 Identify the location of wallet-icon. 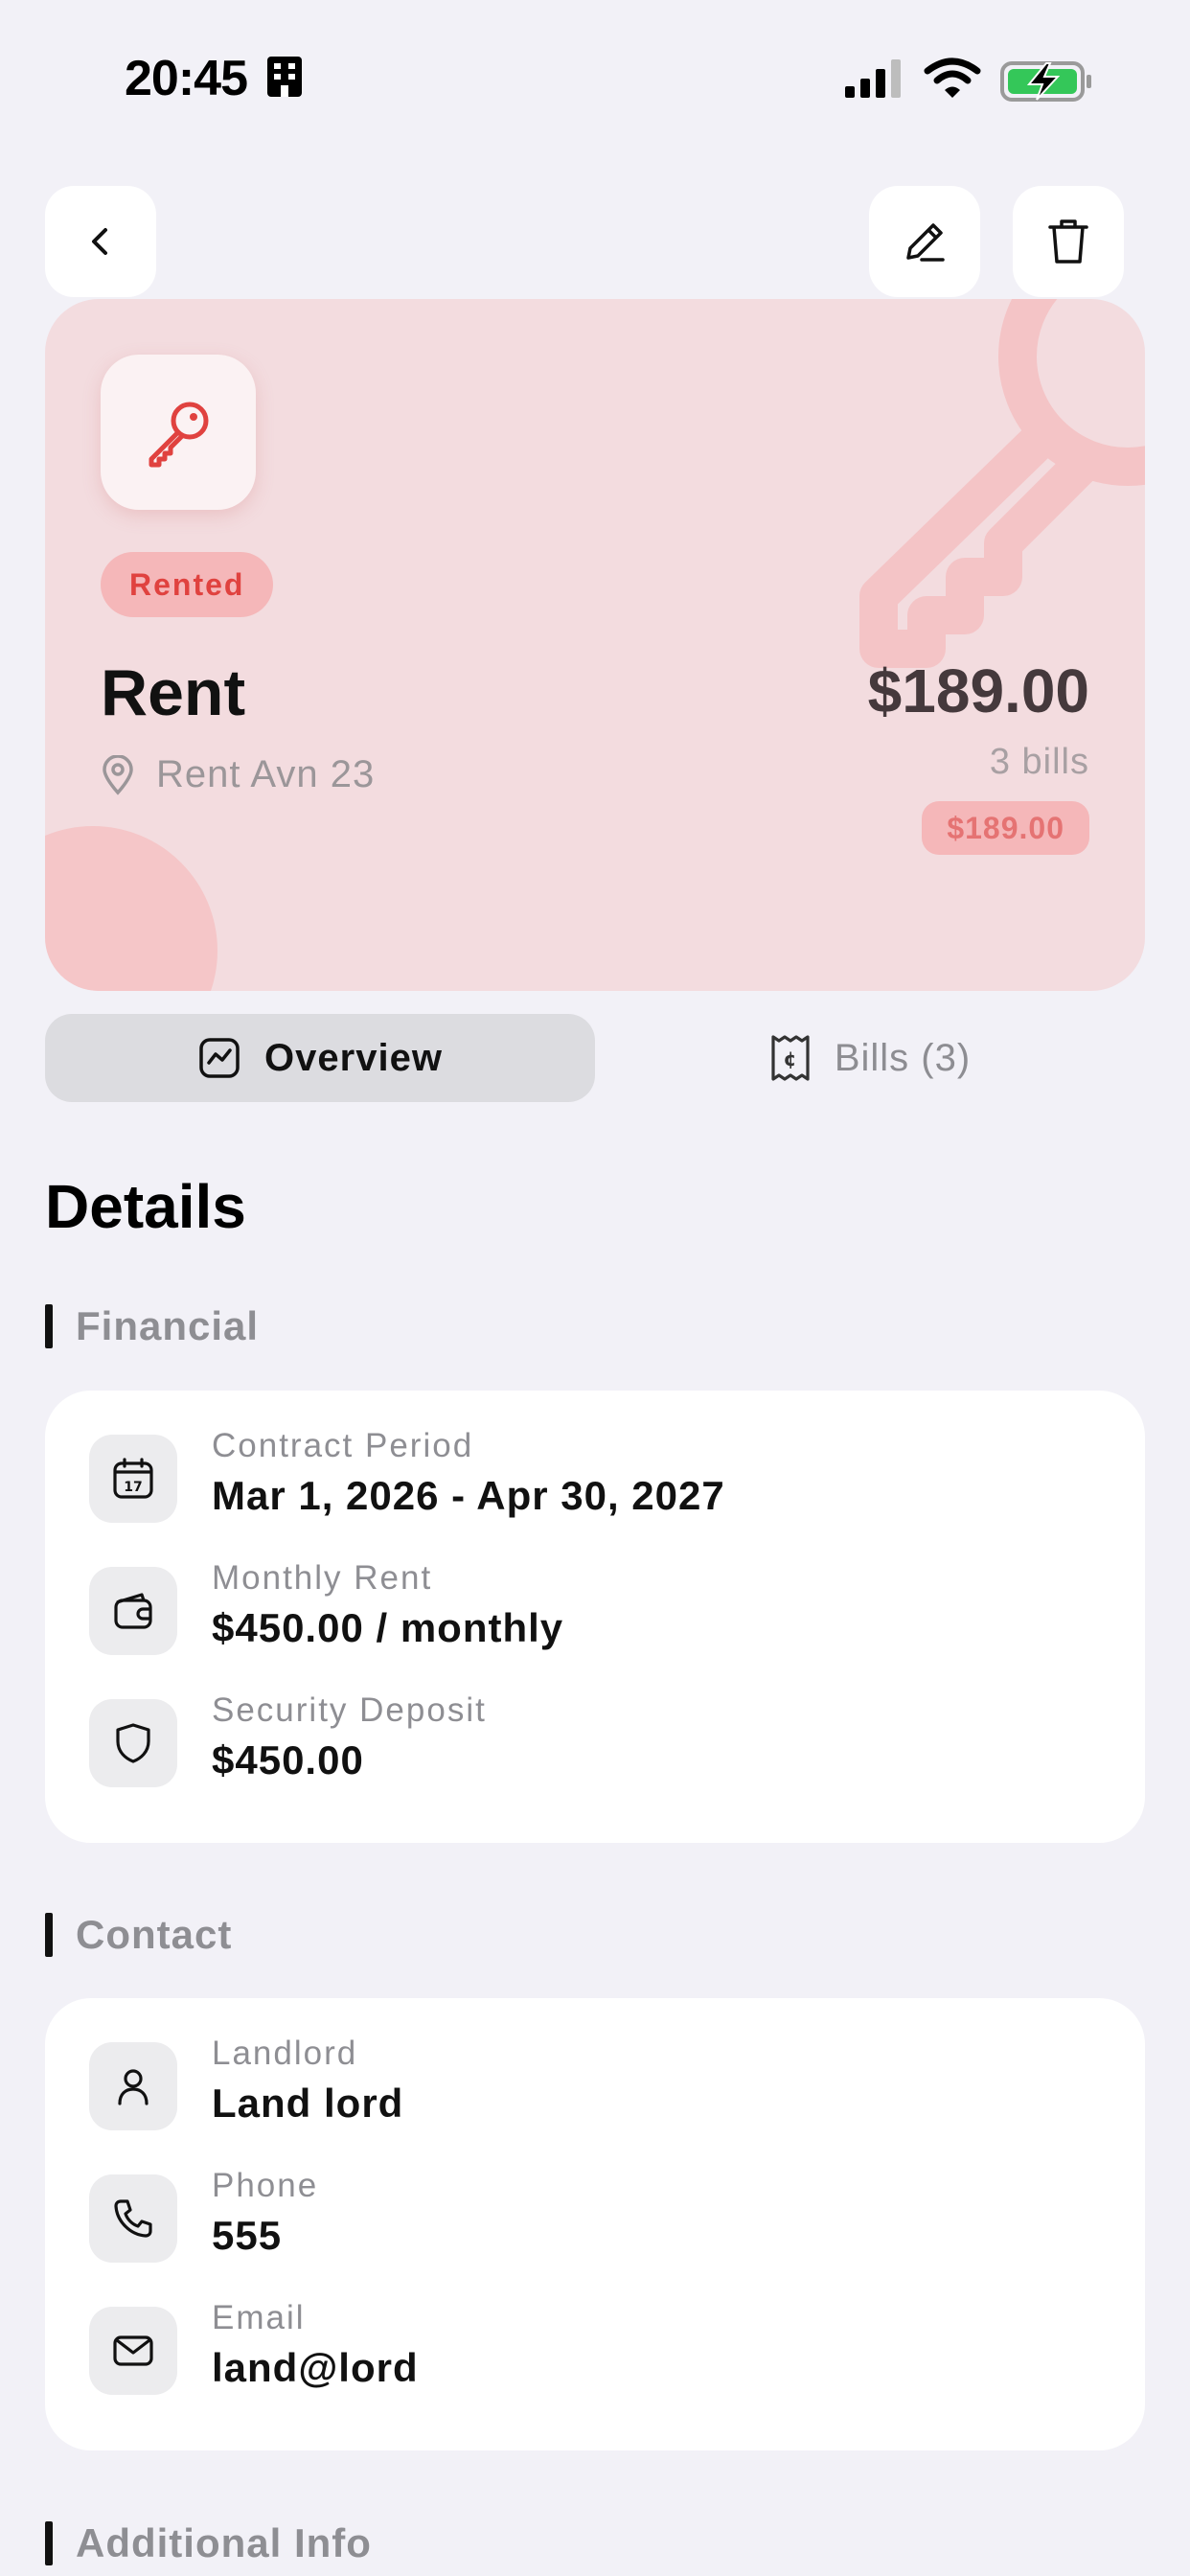
(133, 1611).